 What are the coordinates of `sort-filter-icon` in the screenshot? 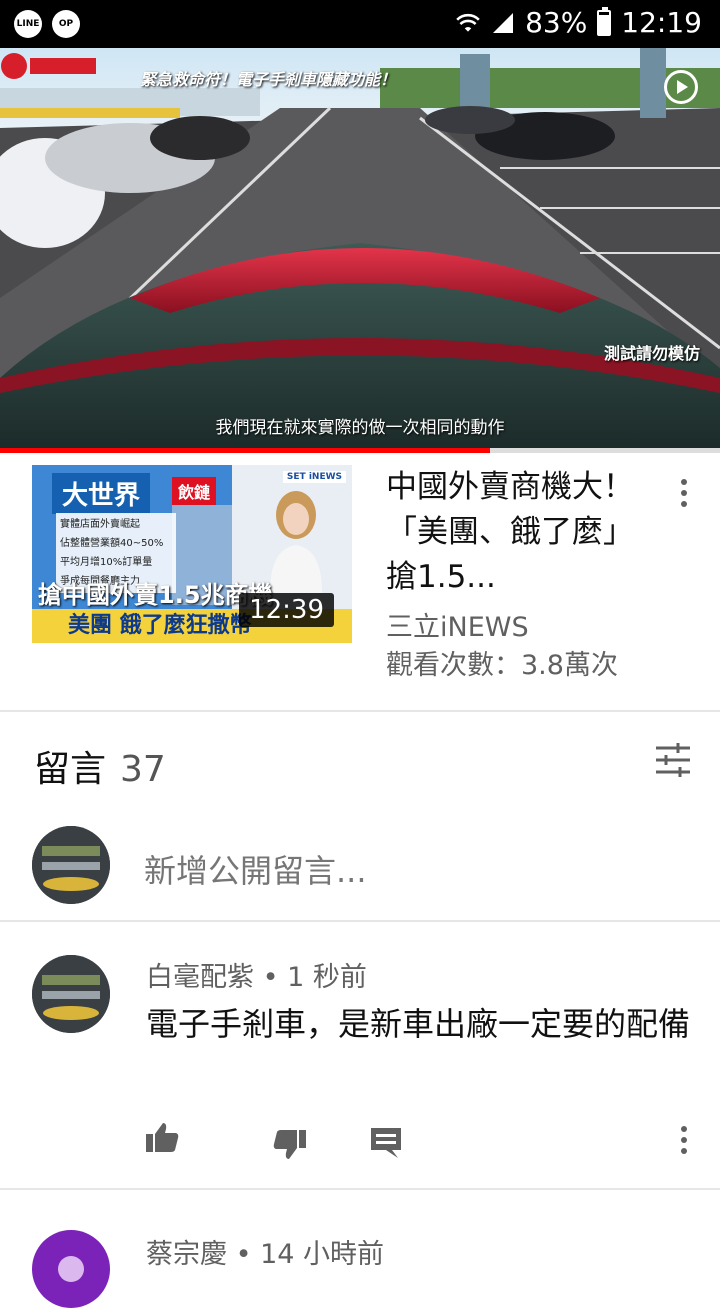 It's located at (673, 760).